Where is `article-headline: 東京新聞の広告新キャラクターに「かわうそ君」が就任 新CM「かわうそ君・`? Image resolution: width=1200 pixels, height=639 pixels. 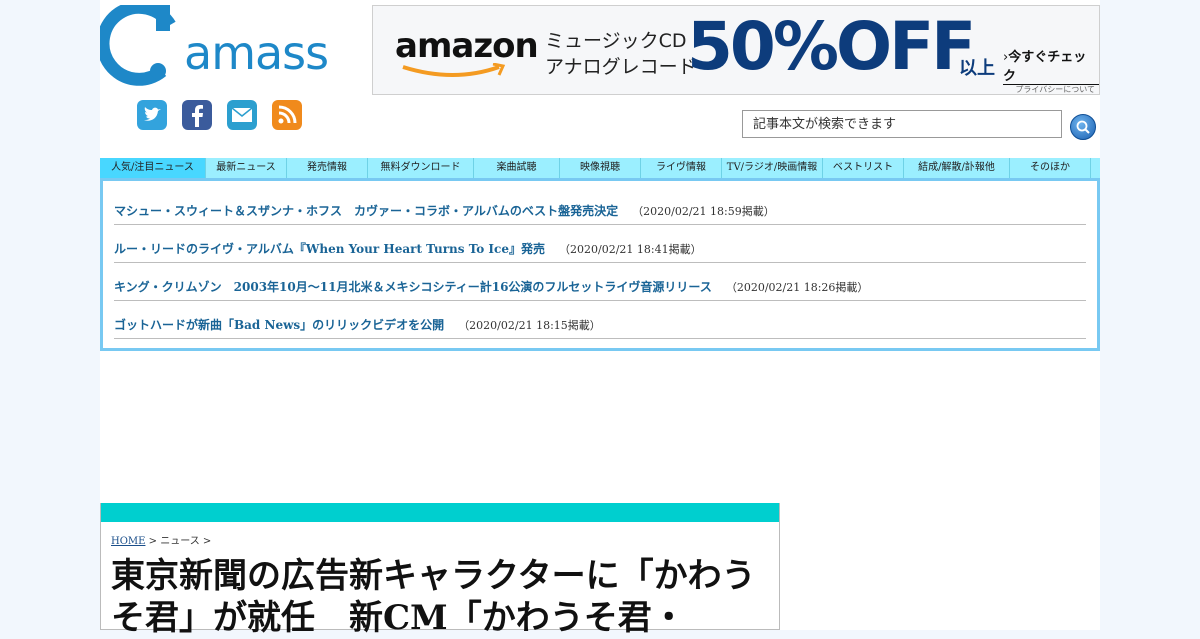
article-headline: 東京新聞の広告新キャラクターに「かわうそ君」が就任 新CM「かわうそ君・ is located at coordinates (433, 597).